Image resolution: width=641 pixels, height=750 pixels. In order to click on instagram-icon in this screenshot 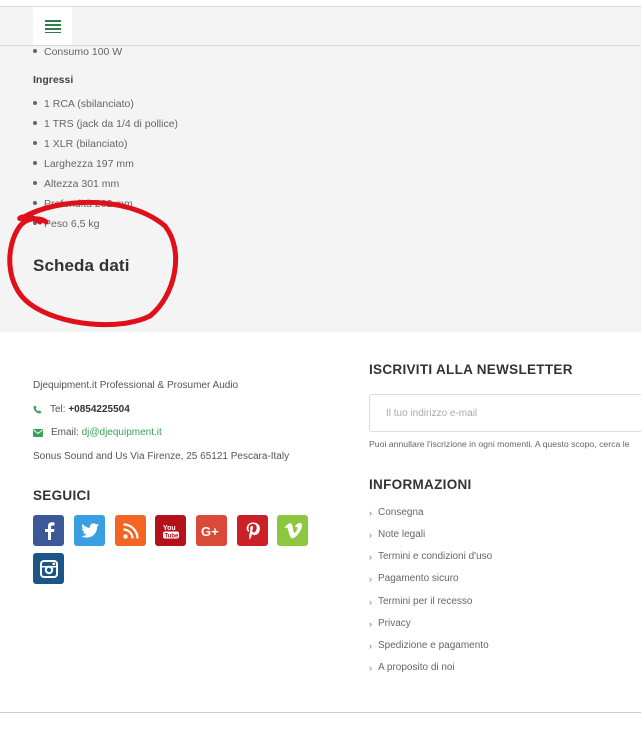, I will do `click(48, 568)`.